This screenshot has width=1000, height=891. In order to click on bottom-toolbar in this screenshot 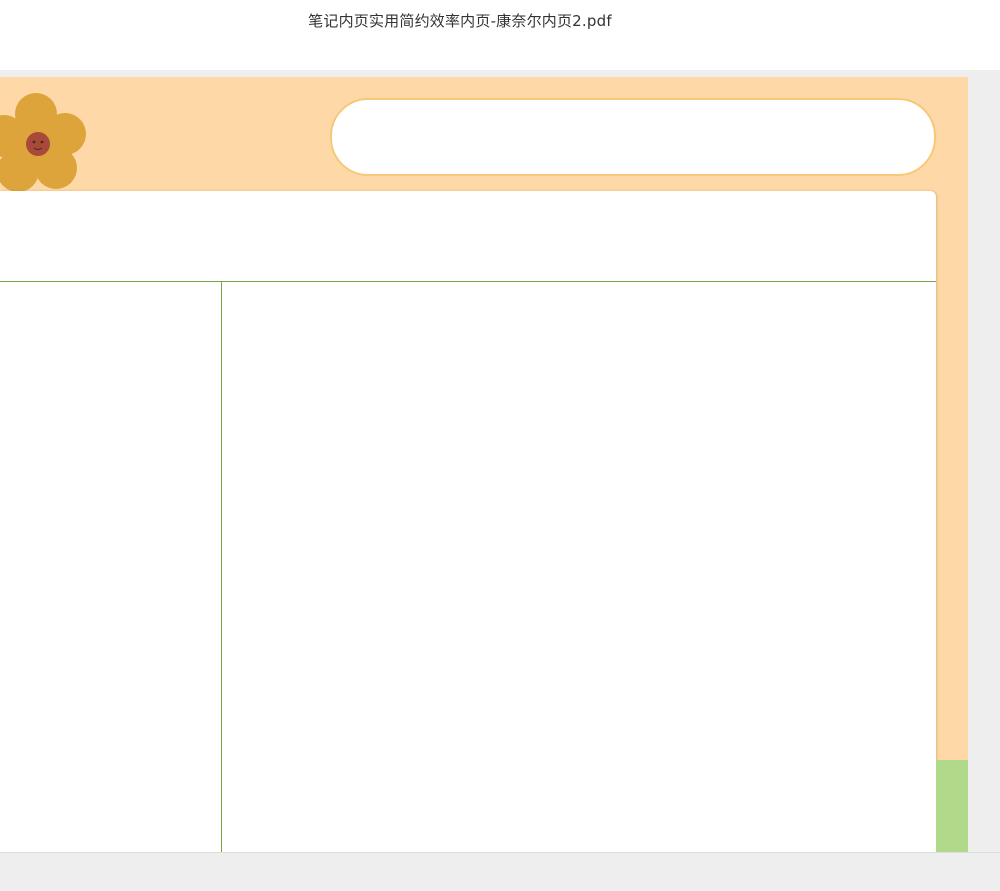, I will do `click(500, 871)`.